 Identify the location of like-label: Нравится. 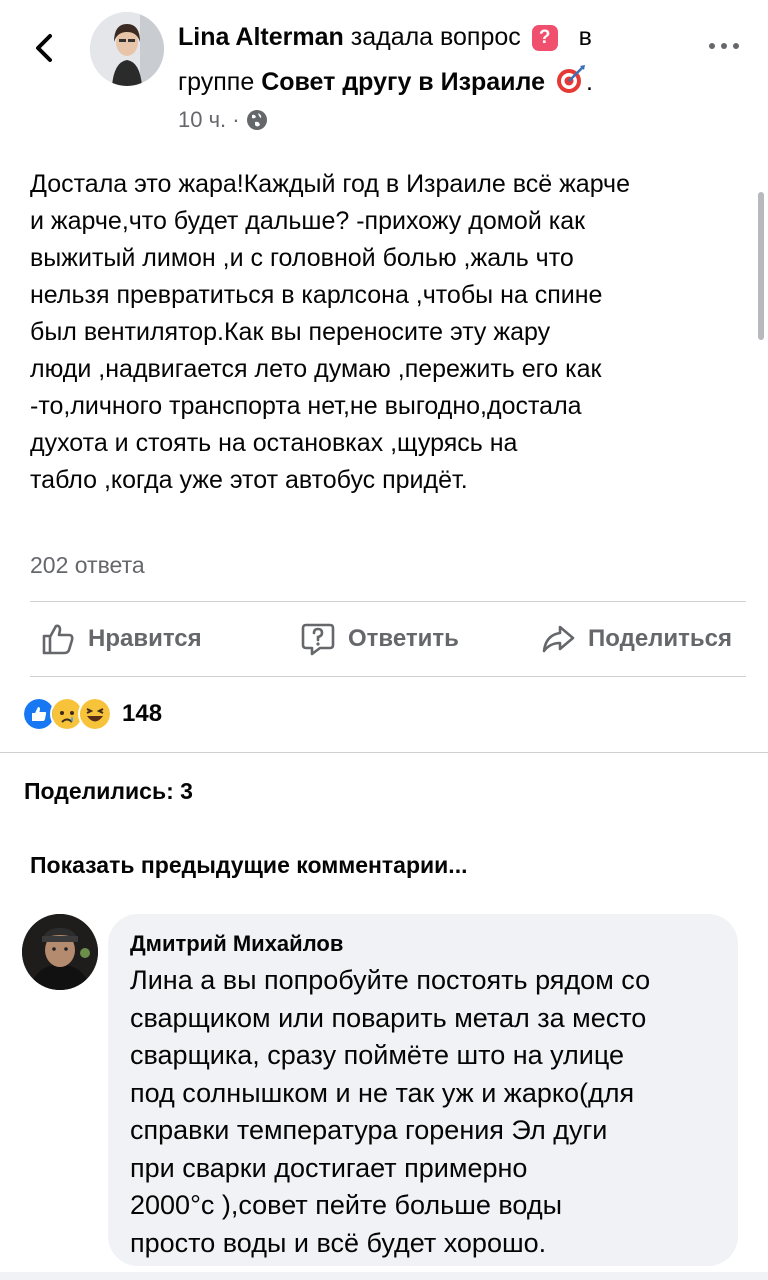
(145, 638).